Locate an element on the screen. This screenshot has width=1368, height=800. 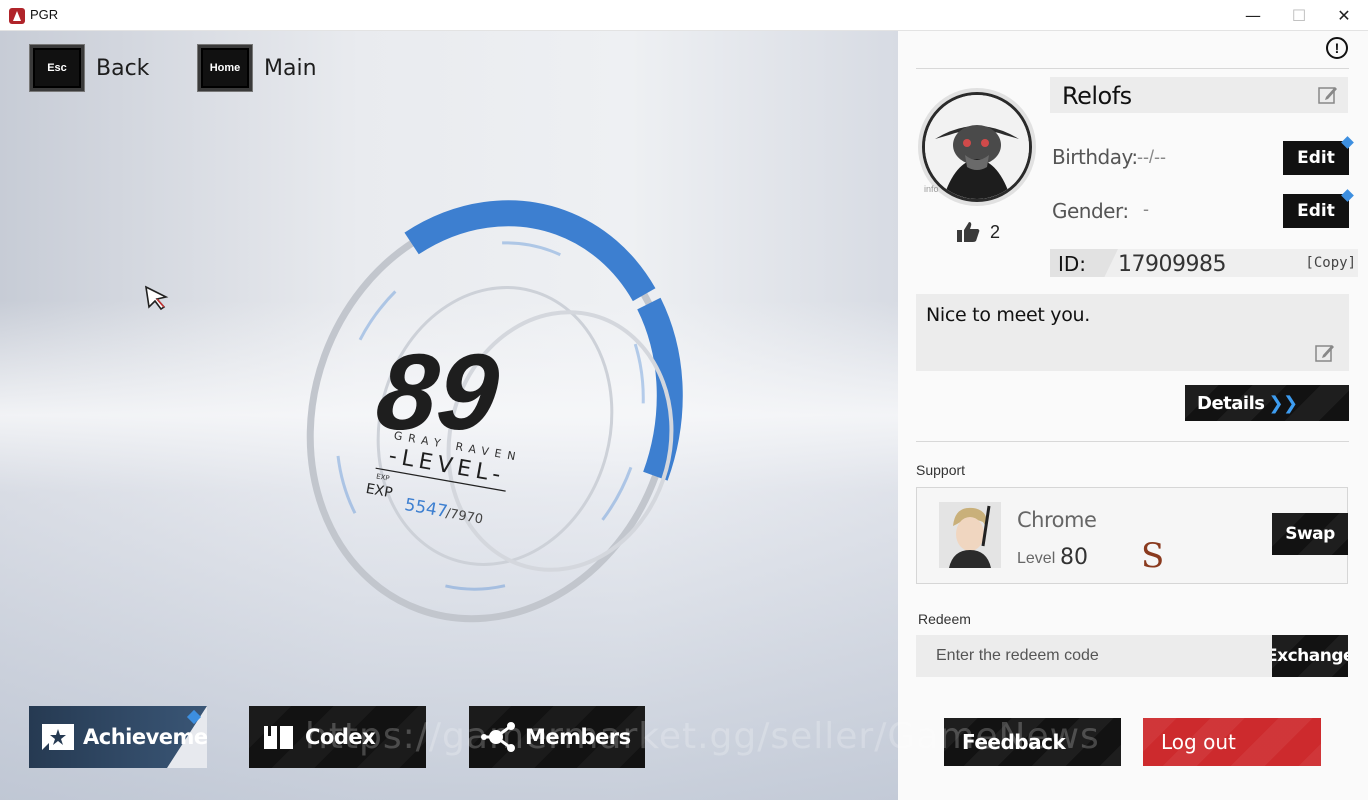
support-character-portrait is located at coordinates (970, 535).